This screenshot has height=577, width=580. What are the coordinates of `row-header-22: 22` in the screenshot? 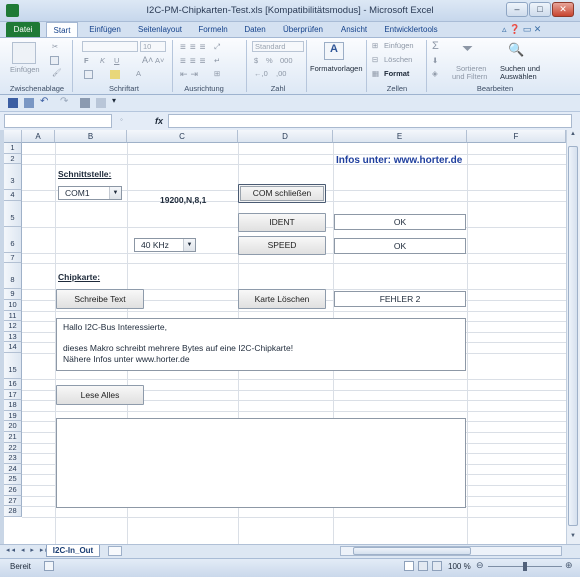 It's located at (13, 448).